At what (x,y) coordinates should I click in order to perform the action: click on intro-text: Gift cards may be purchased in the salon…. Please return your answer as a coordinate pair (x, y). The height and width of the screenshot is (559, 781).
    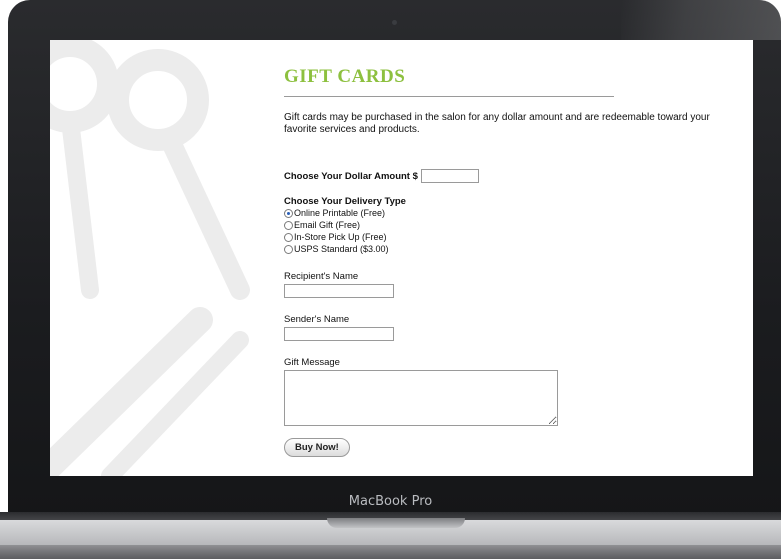
    Looking at the image, I should click on (497, 123).